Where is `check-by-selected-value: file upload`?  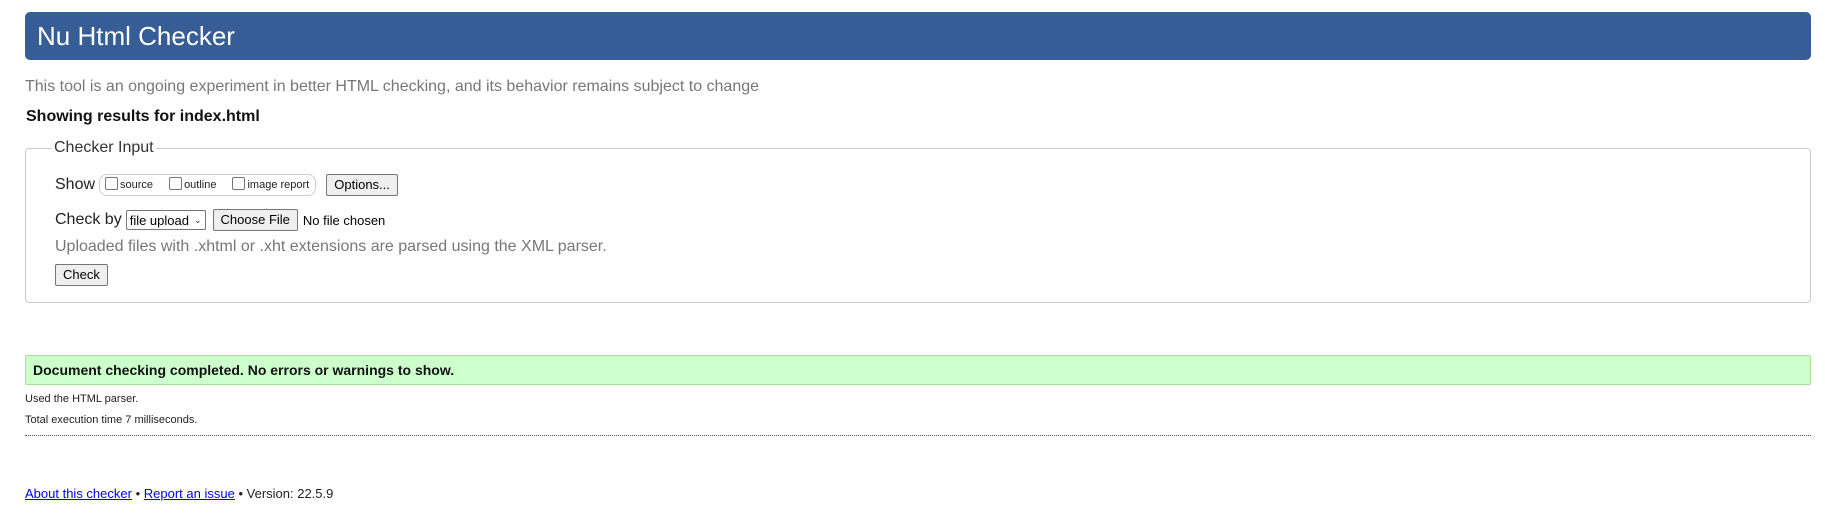 check-by-selected-value: file upload is located at coordinates (159, 220).